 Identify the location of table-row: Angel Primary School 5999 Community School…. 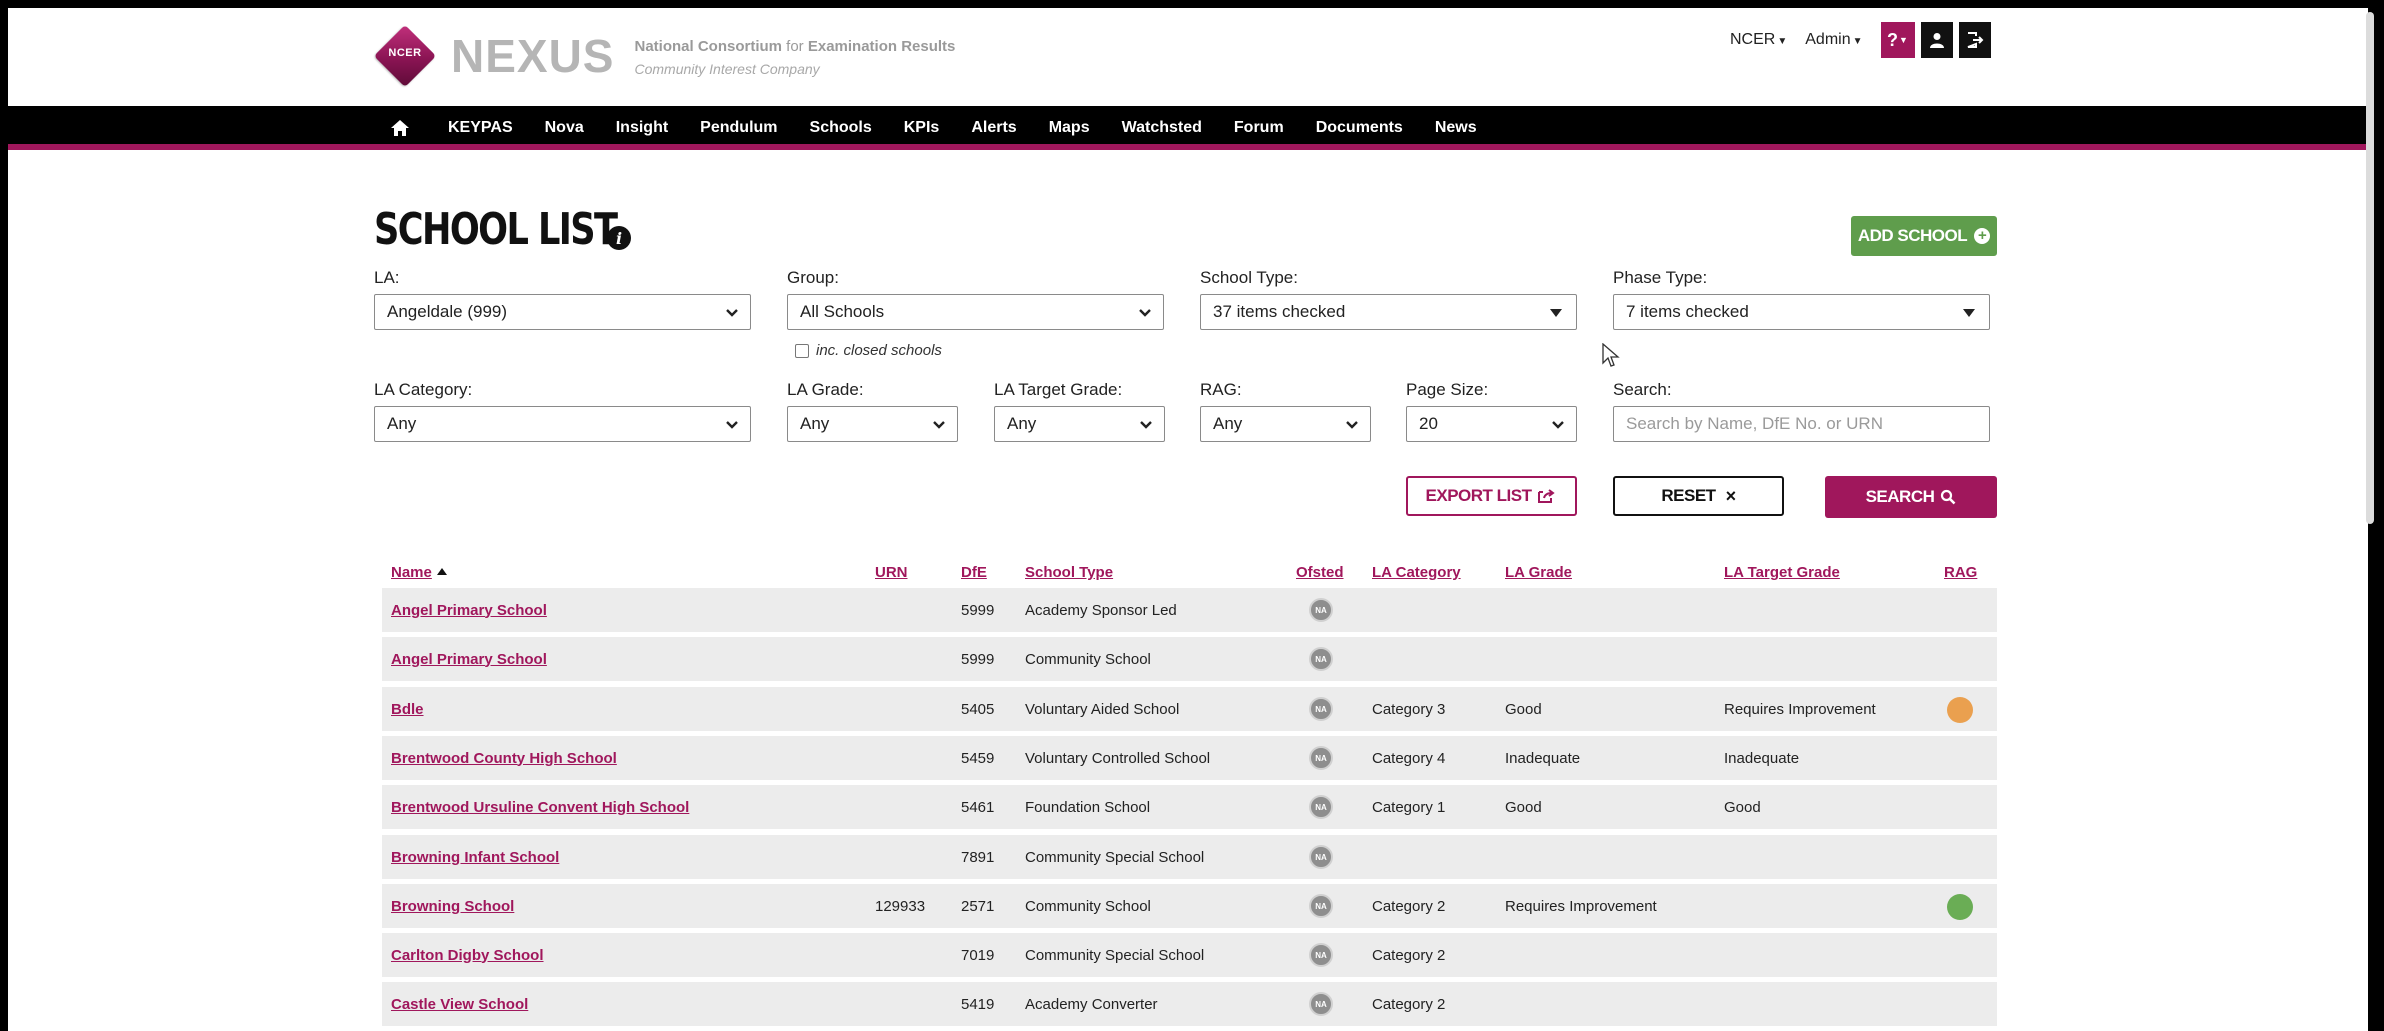
(1189, 659).